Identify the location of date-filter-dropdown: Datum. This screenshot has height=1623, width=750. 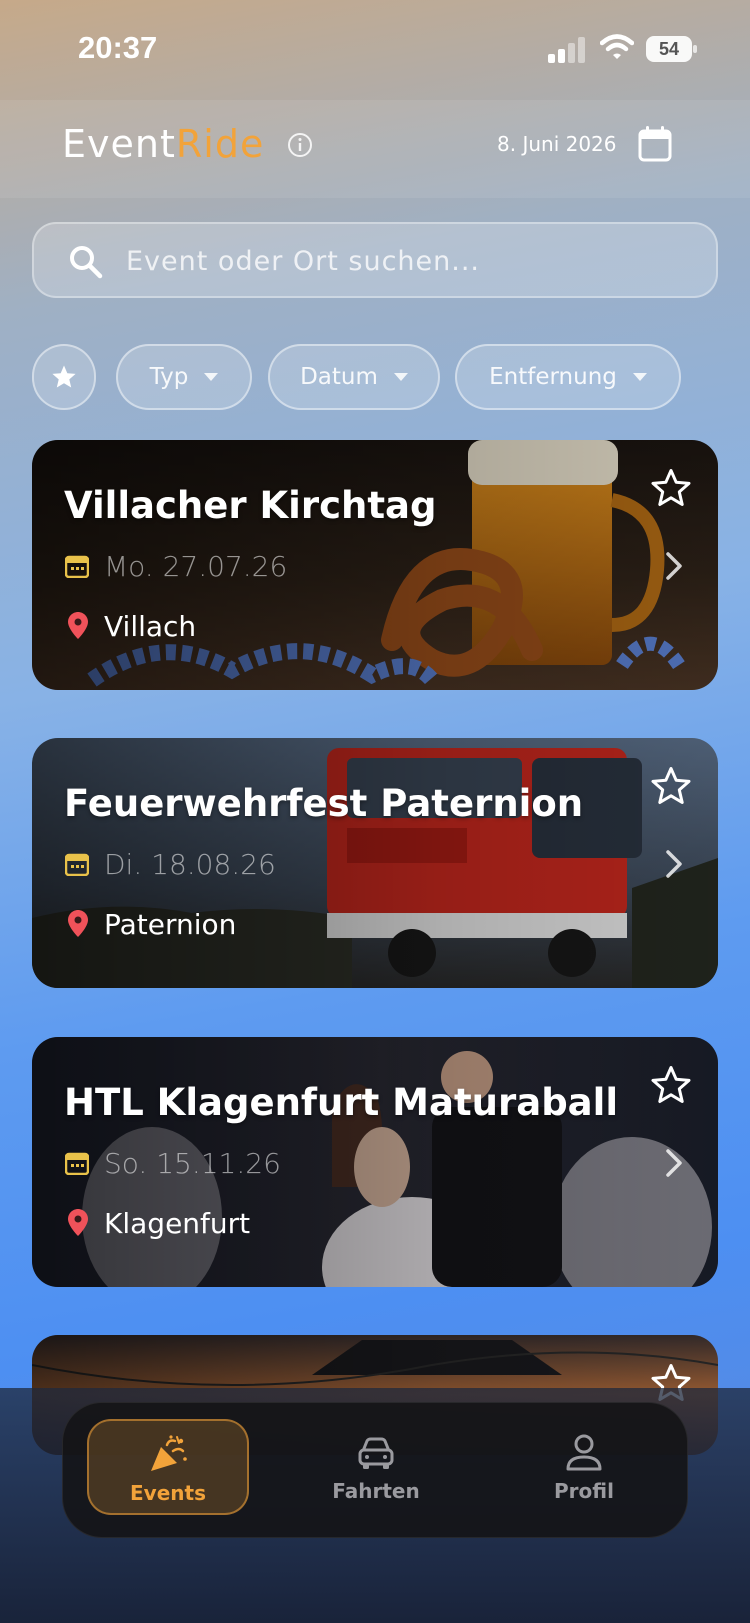
(354, 377).